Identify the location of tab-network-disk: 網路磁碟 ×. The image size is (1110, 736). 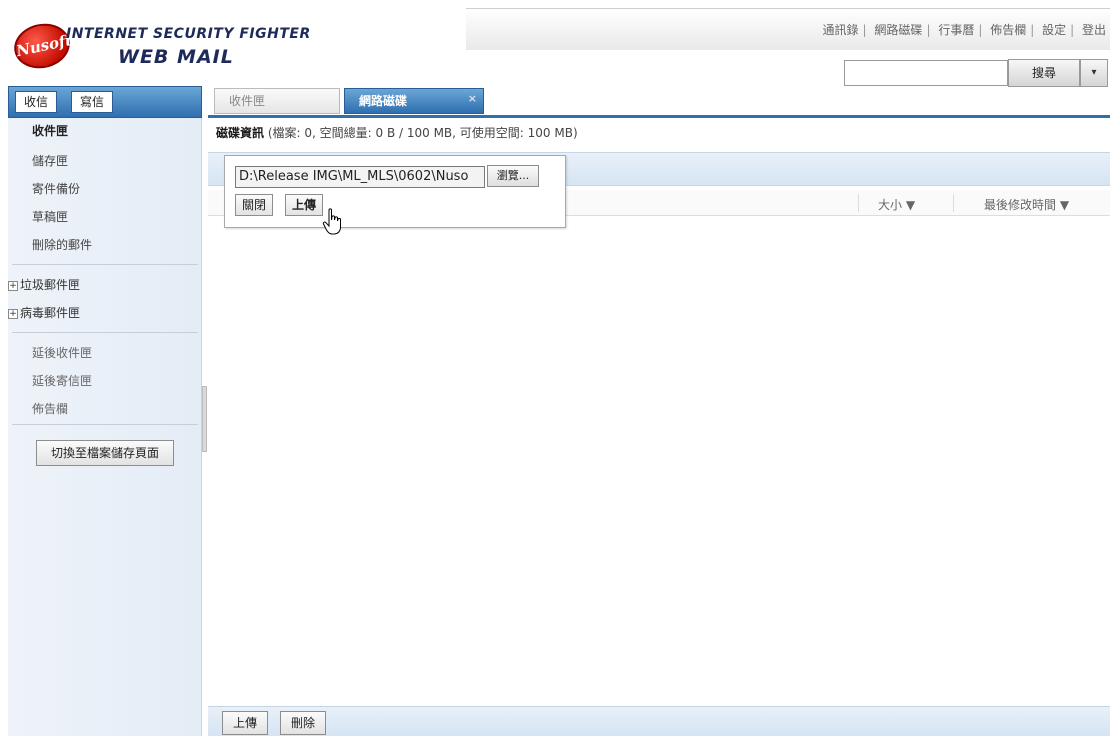
(414, 101).